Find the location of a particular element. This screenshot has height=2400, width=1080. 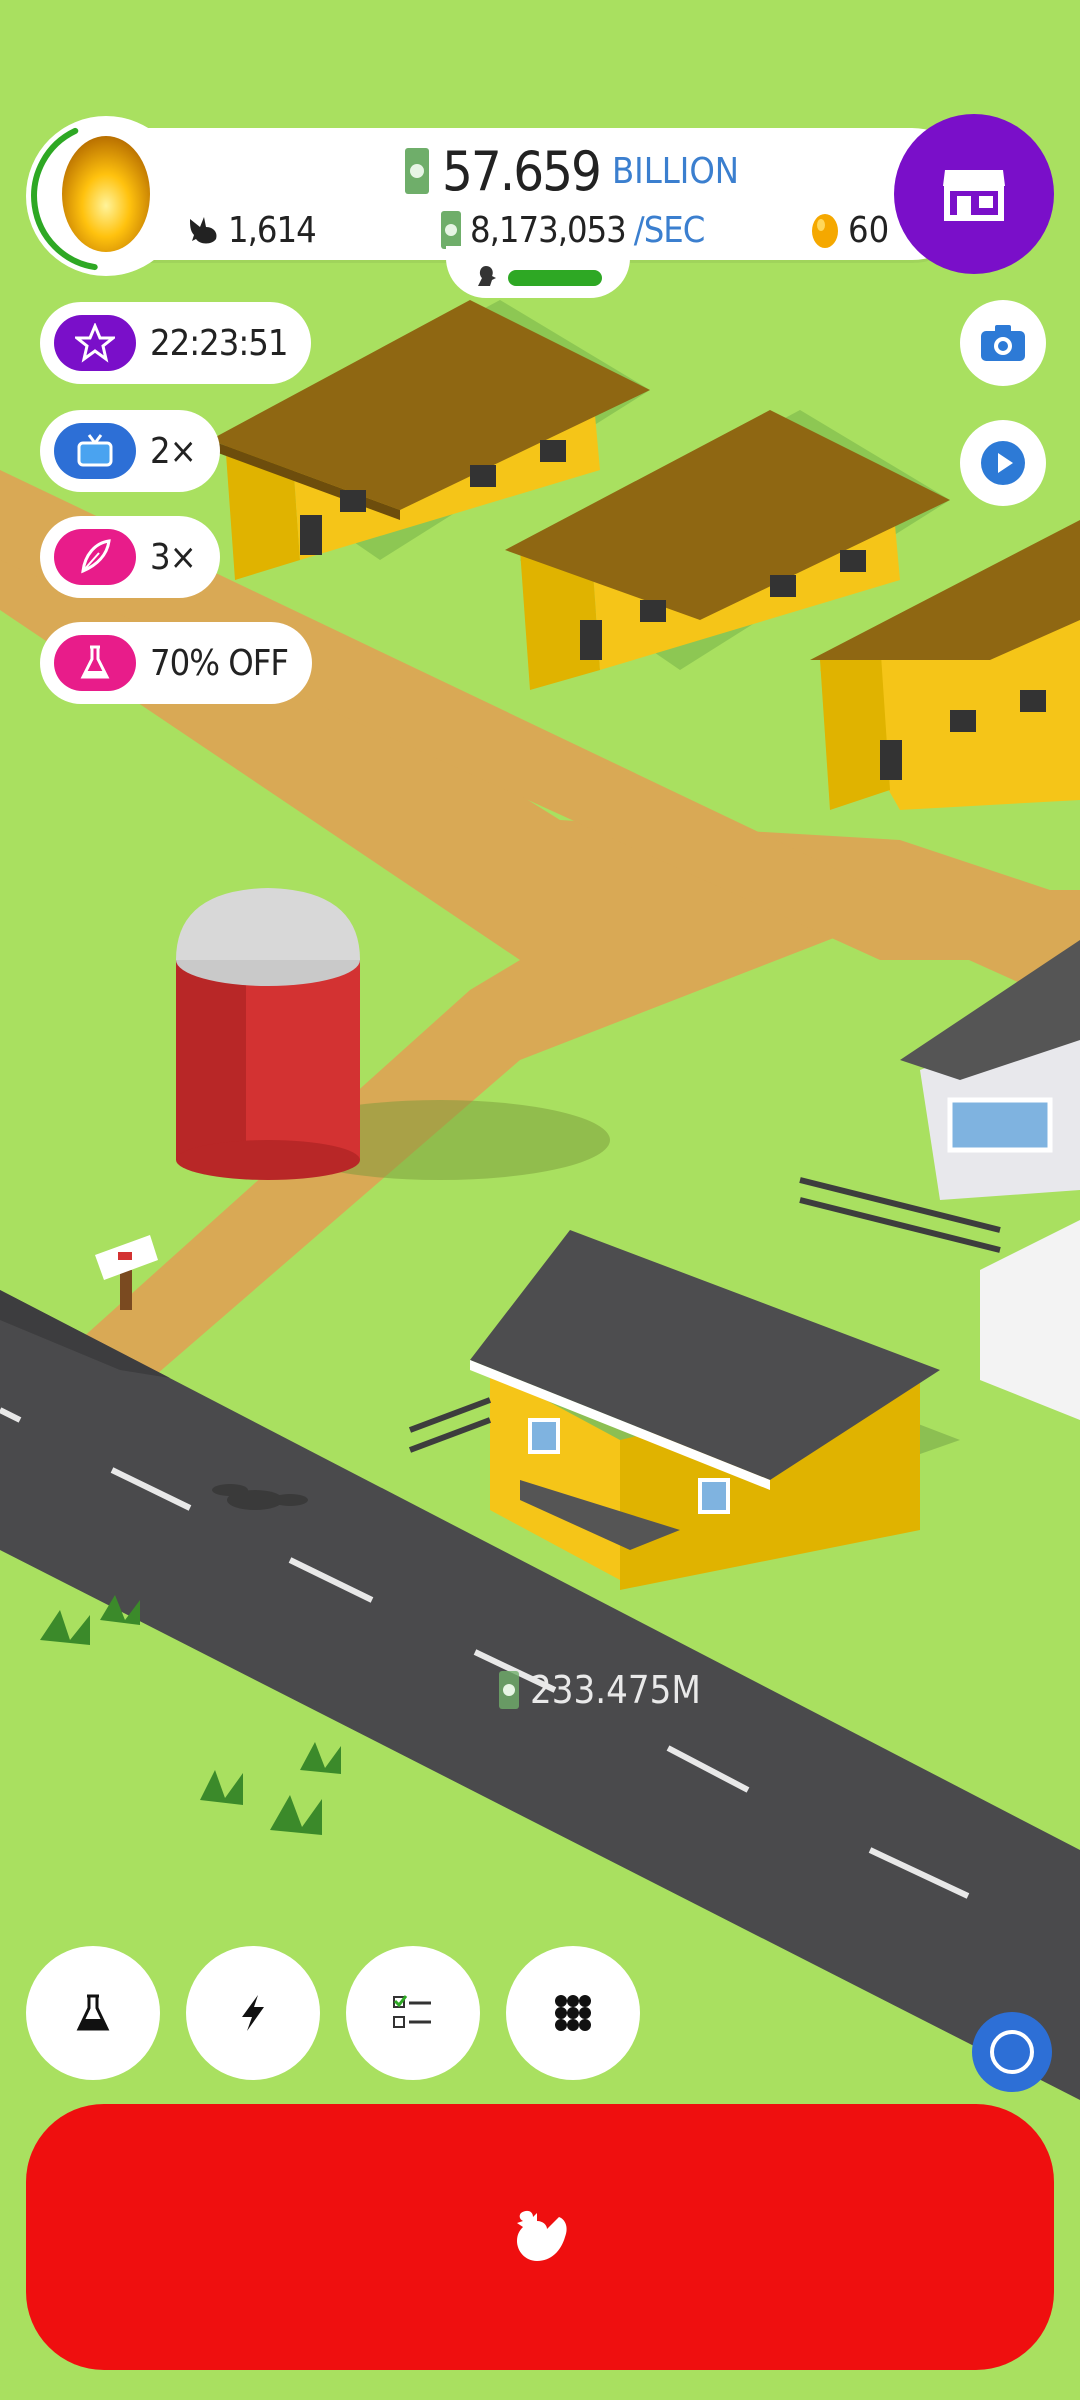

missions-button is located at coordinates (413, 2013).